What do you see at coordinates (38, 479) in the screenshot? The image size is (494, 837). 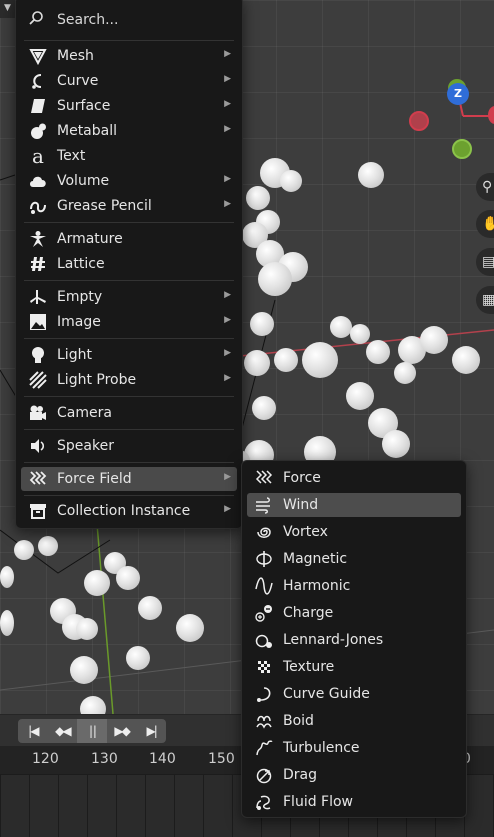 I see `force-field-icon` at bounding box center [38, 479].